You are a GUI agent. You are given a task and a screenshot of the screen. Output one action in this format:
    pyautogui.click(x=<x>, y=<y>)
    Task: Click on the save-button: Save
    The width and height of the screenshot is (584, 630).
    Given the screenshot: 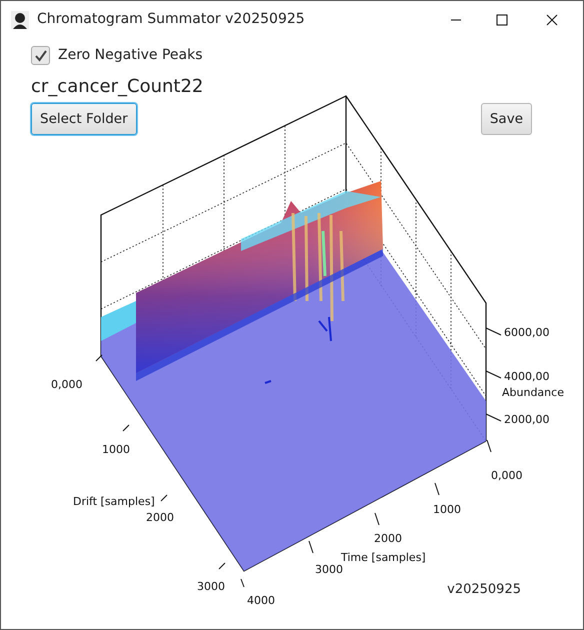 What is the action you would take?
    pyautogui.click(x=506, y=119)
    